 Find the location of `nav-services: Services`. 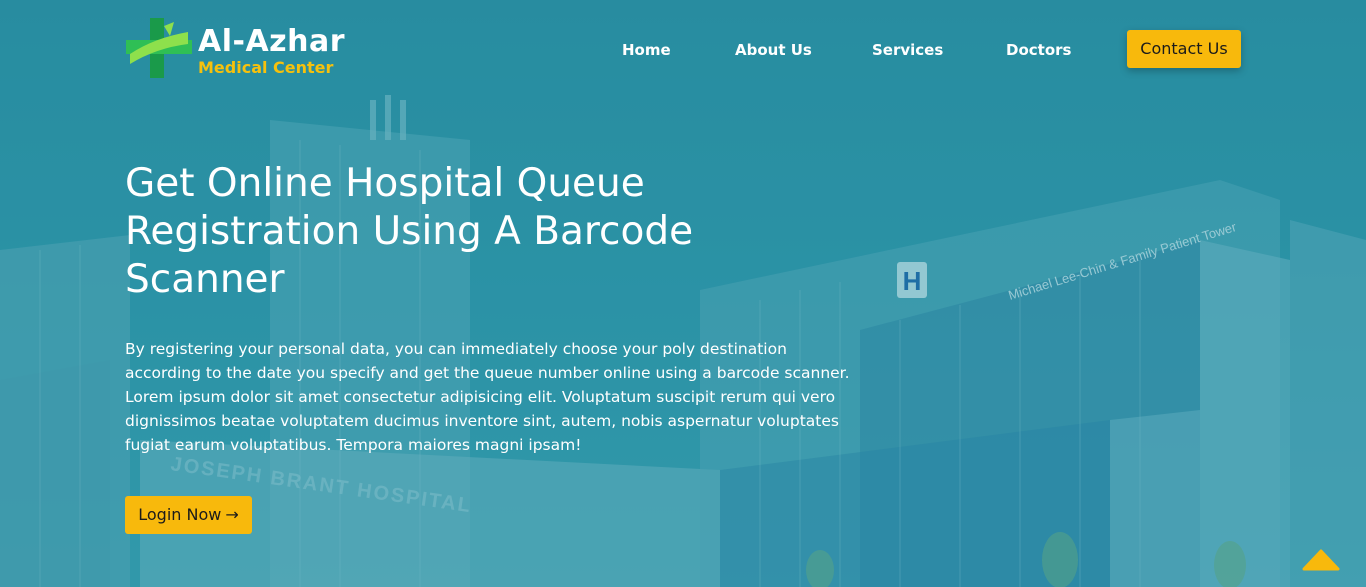

nav-services: Services is located at coordinates (907, 50).